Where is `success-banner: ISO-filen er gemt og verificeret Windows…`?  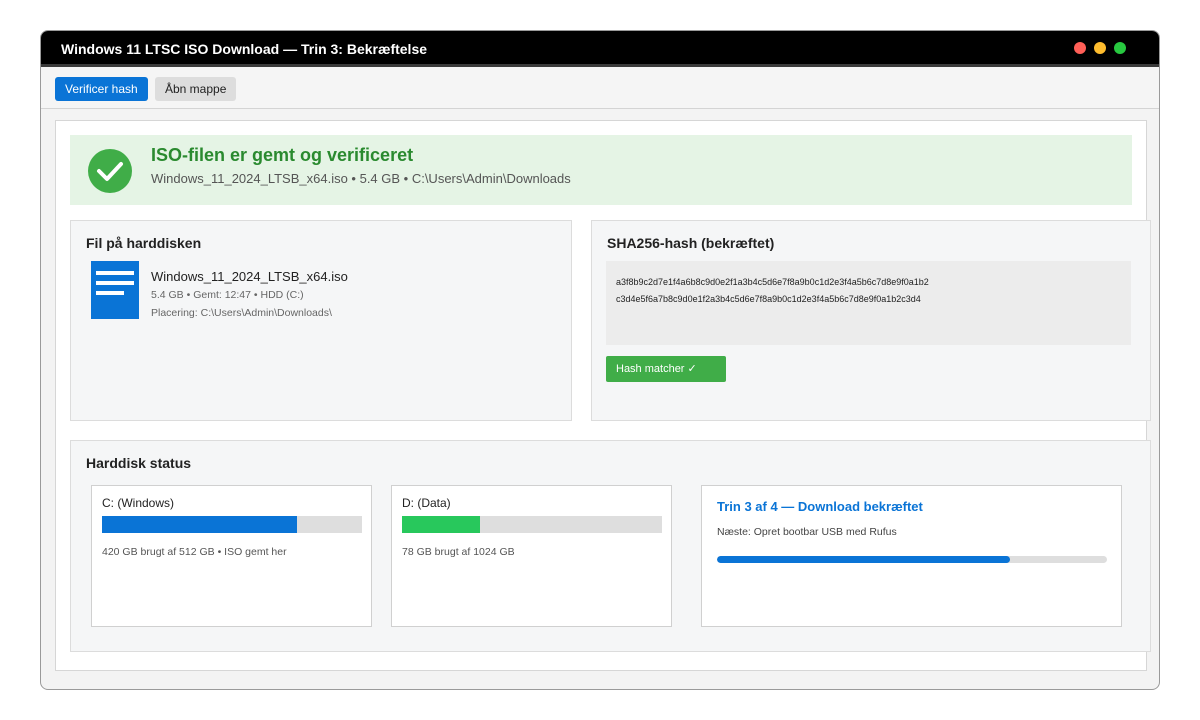
success-banner: ISO-filen er gemt og verificeret Windows… is located at coordinates (601, 170).